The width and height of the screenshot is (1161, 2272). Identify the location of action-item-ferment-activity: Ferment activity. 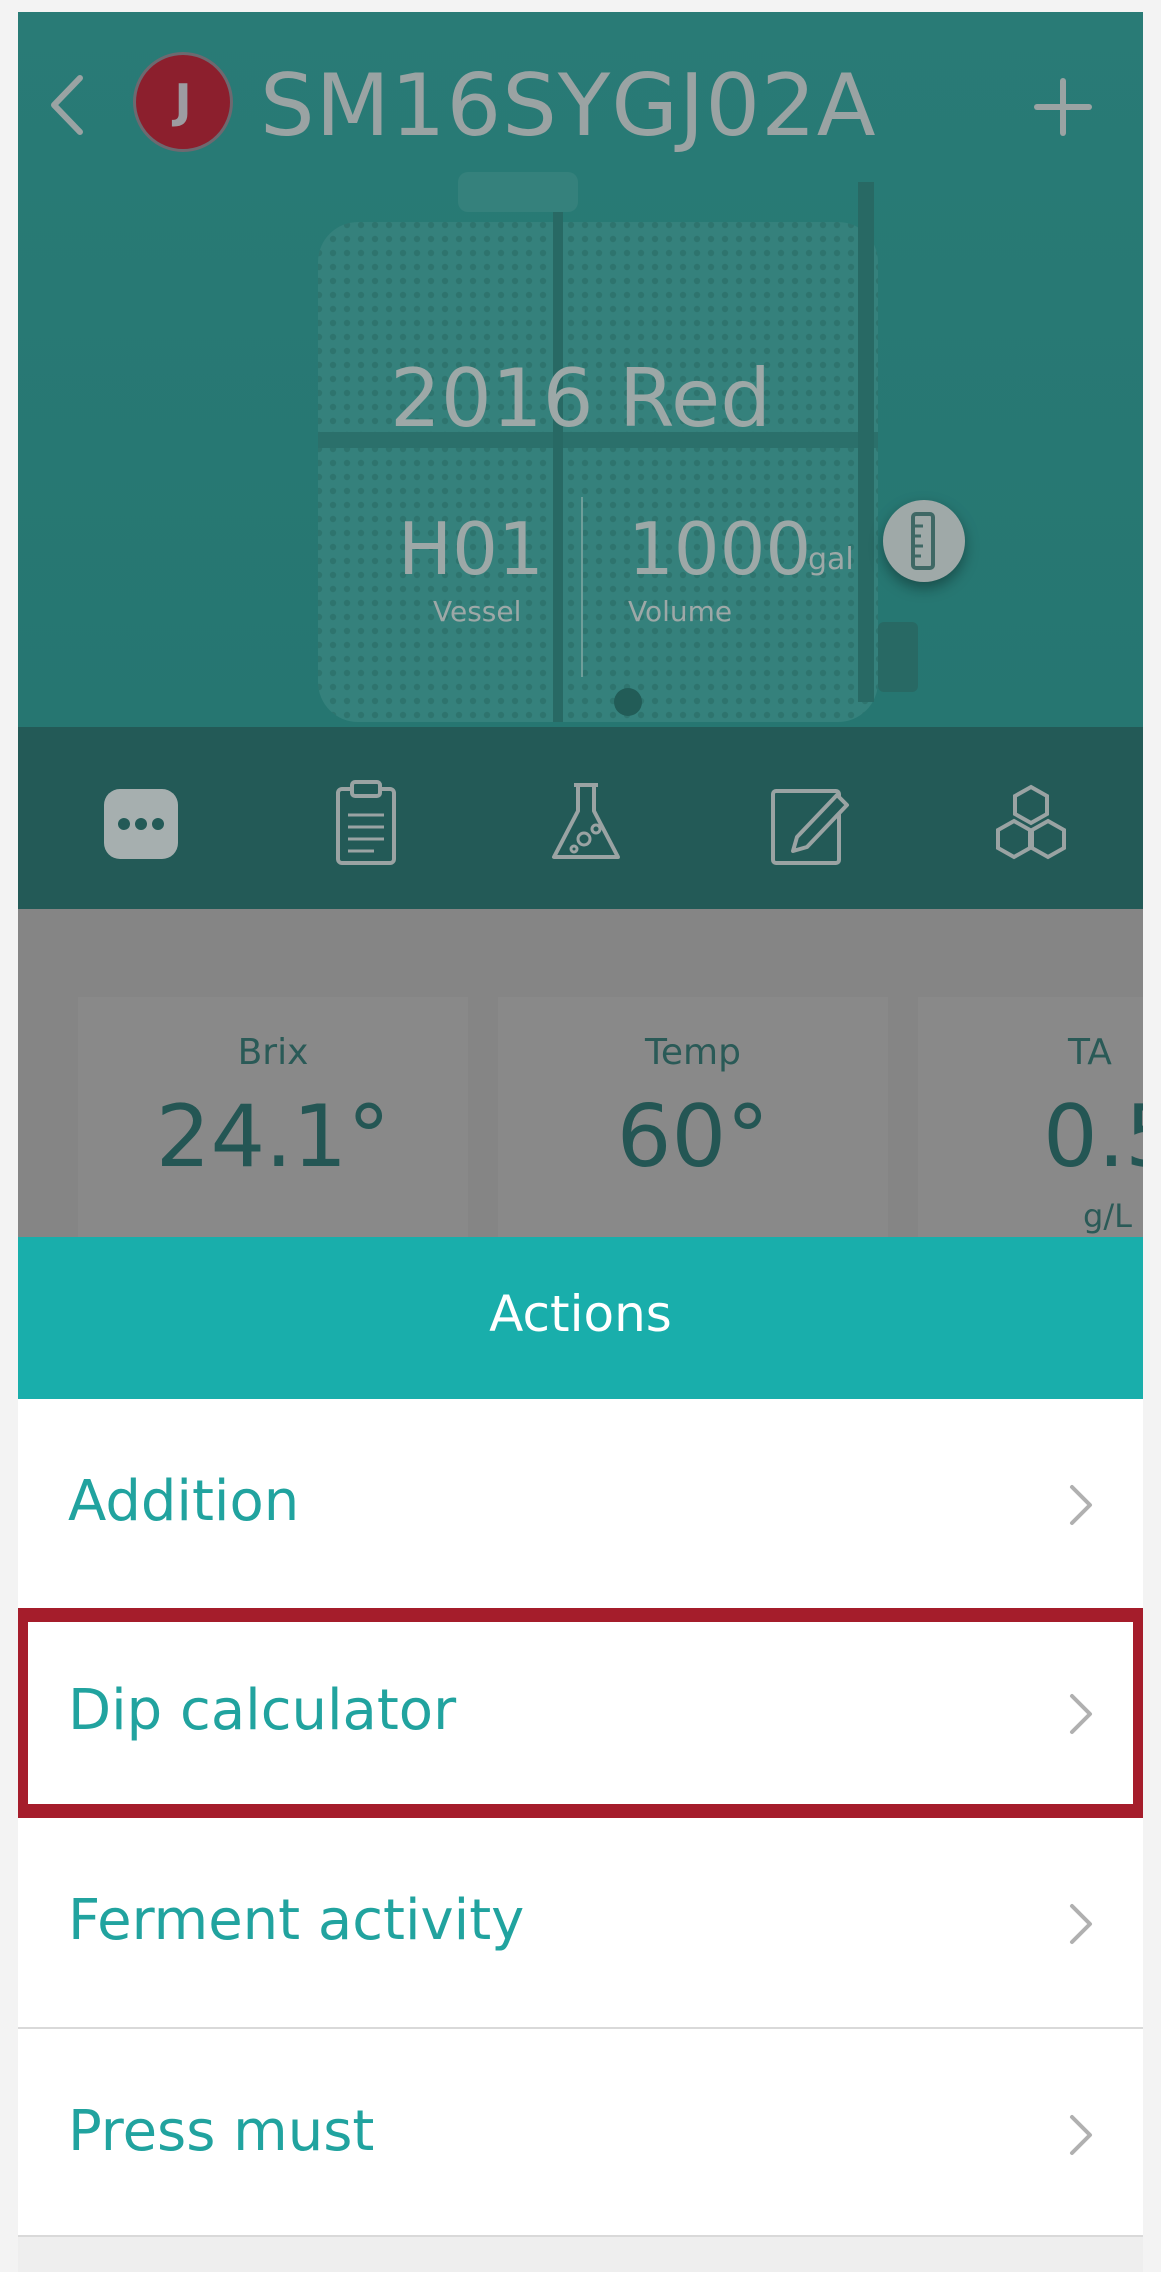
(580, 1923).